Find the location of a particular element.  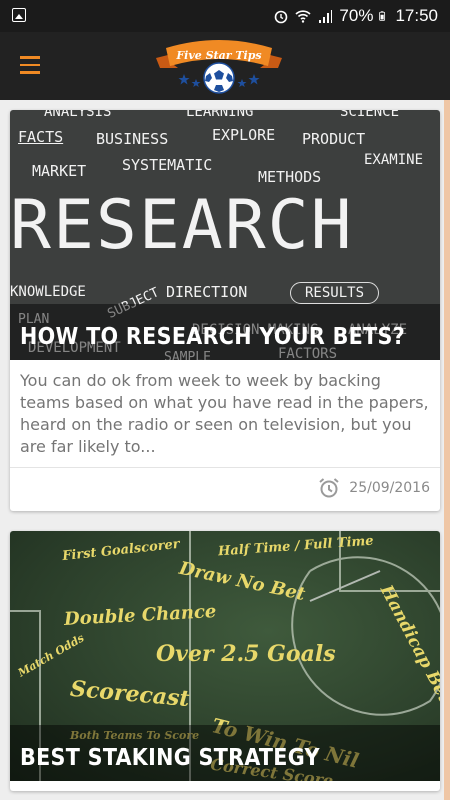

article-title-overlay: HOW TO RESEARCH YOUR BETS? is located at coordinates (225, 332).